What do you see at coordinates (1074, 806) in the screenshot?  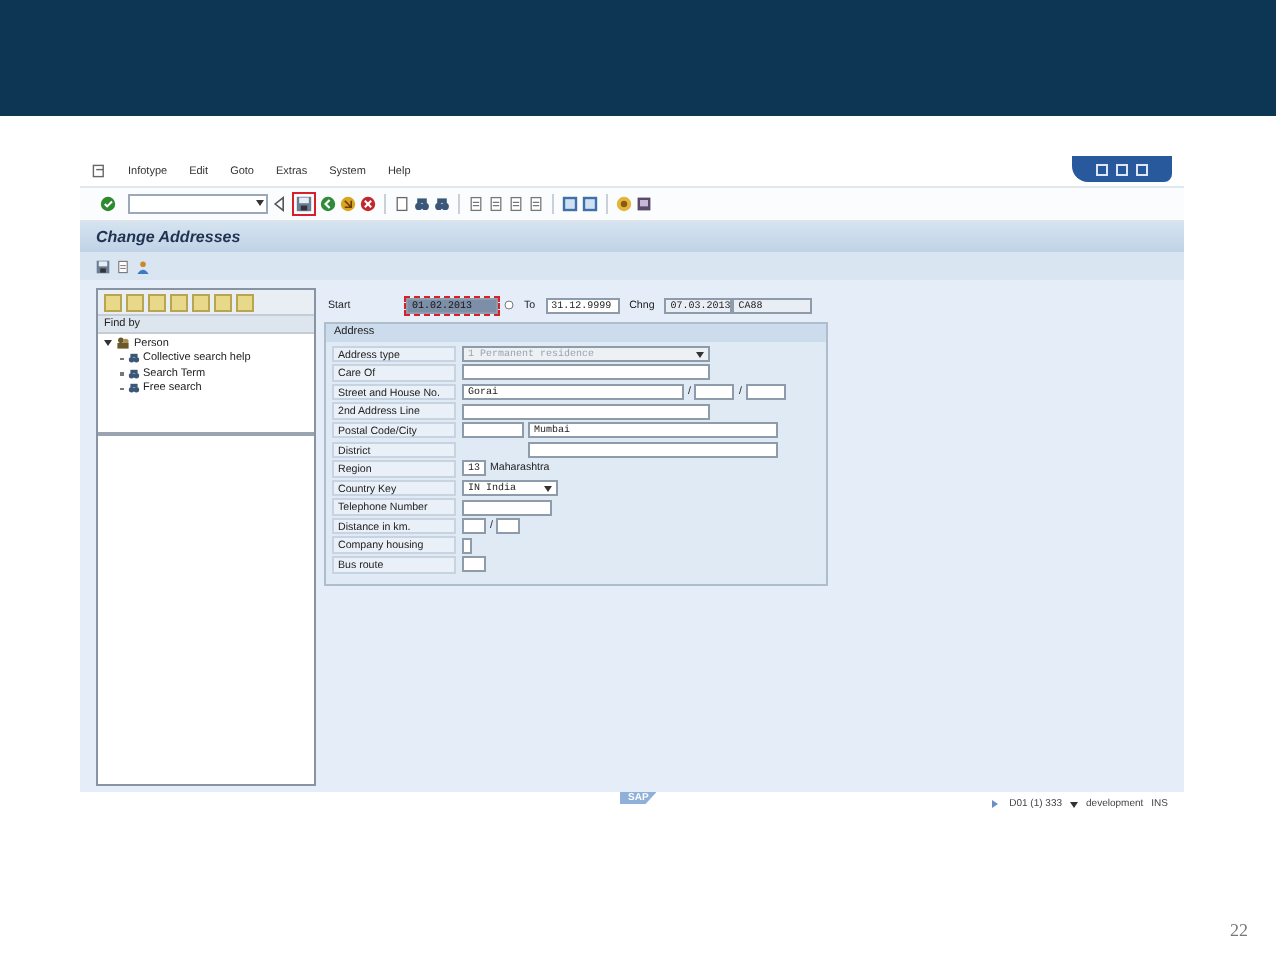 I see `dropdown-arrow-icon` at bounding box center [1074, 806].